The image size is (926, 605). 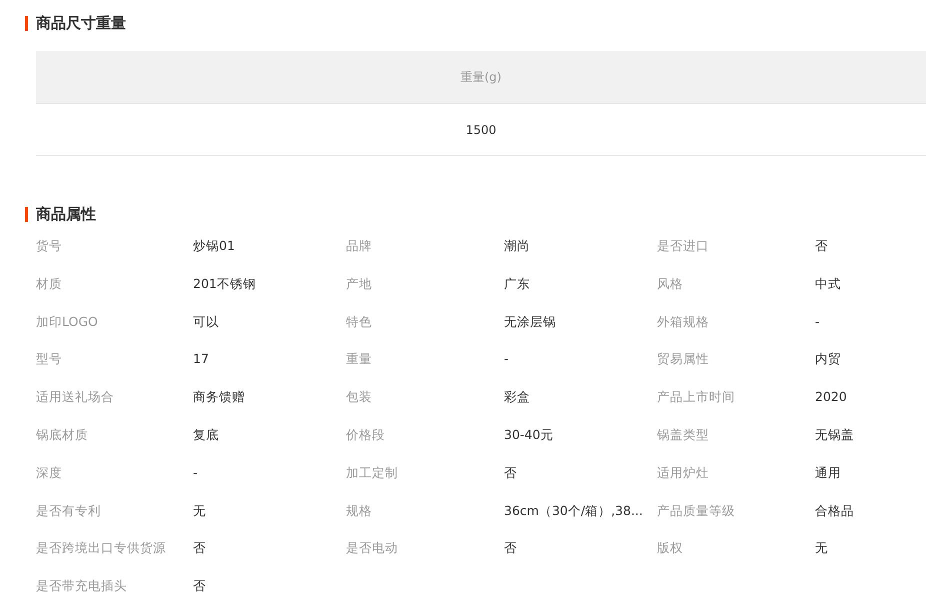 I want to click on attribute-label: 材质, so click(x=49, y=283).